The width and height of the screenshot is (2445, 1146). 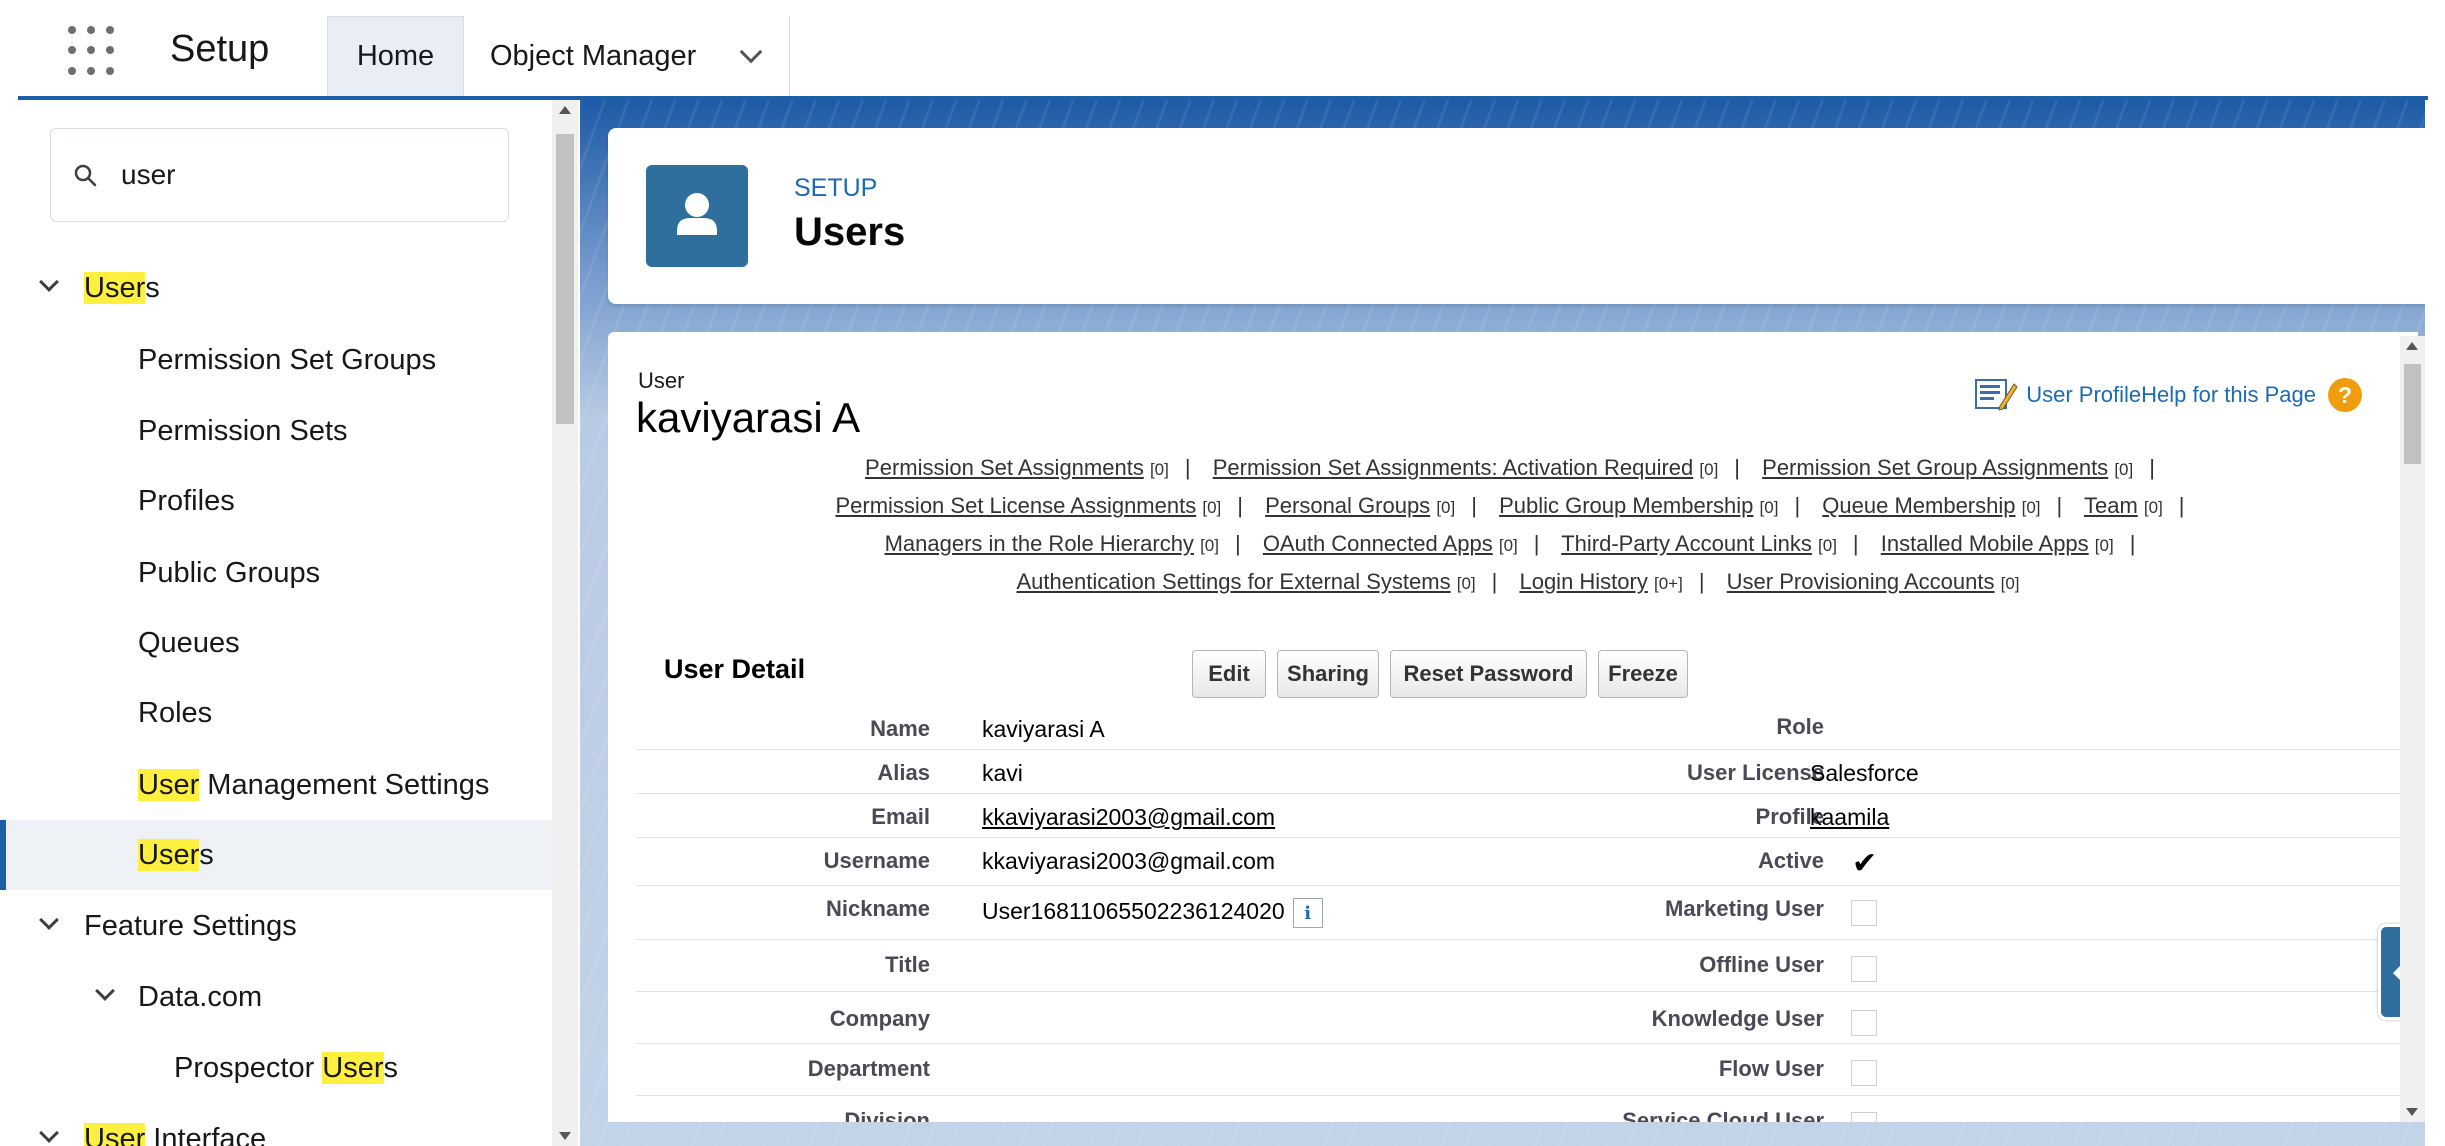 I want to click on page-header: SETUP Users, so click(x=1516, y=216).